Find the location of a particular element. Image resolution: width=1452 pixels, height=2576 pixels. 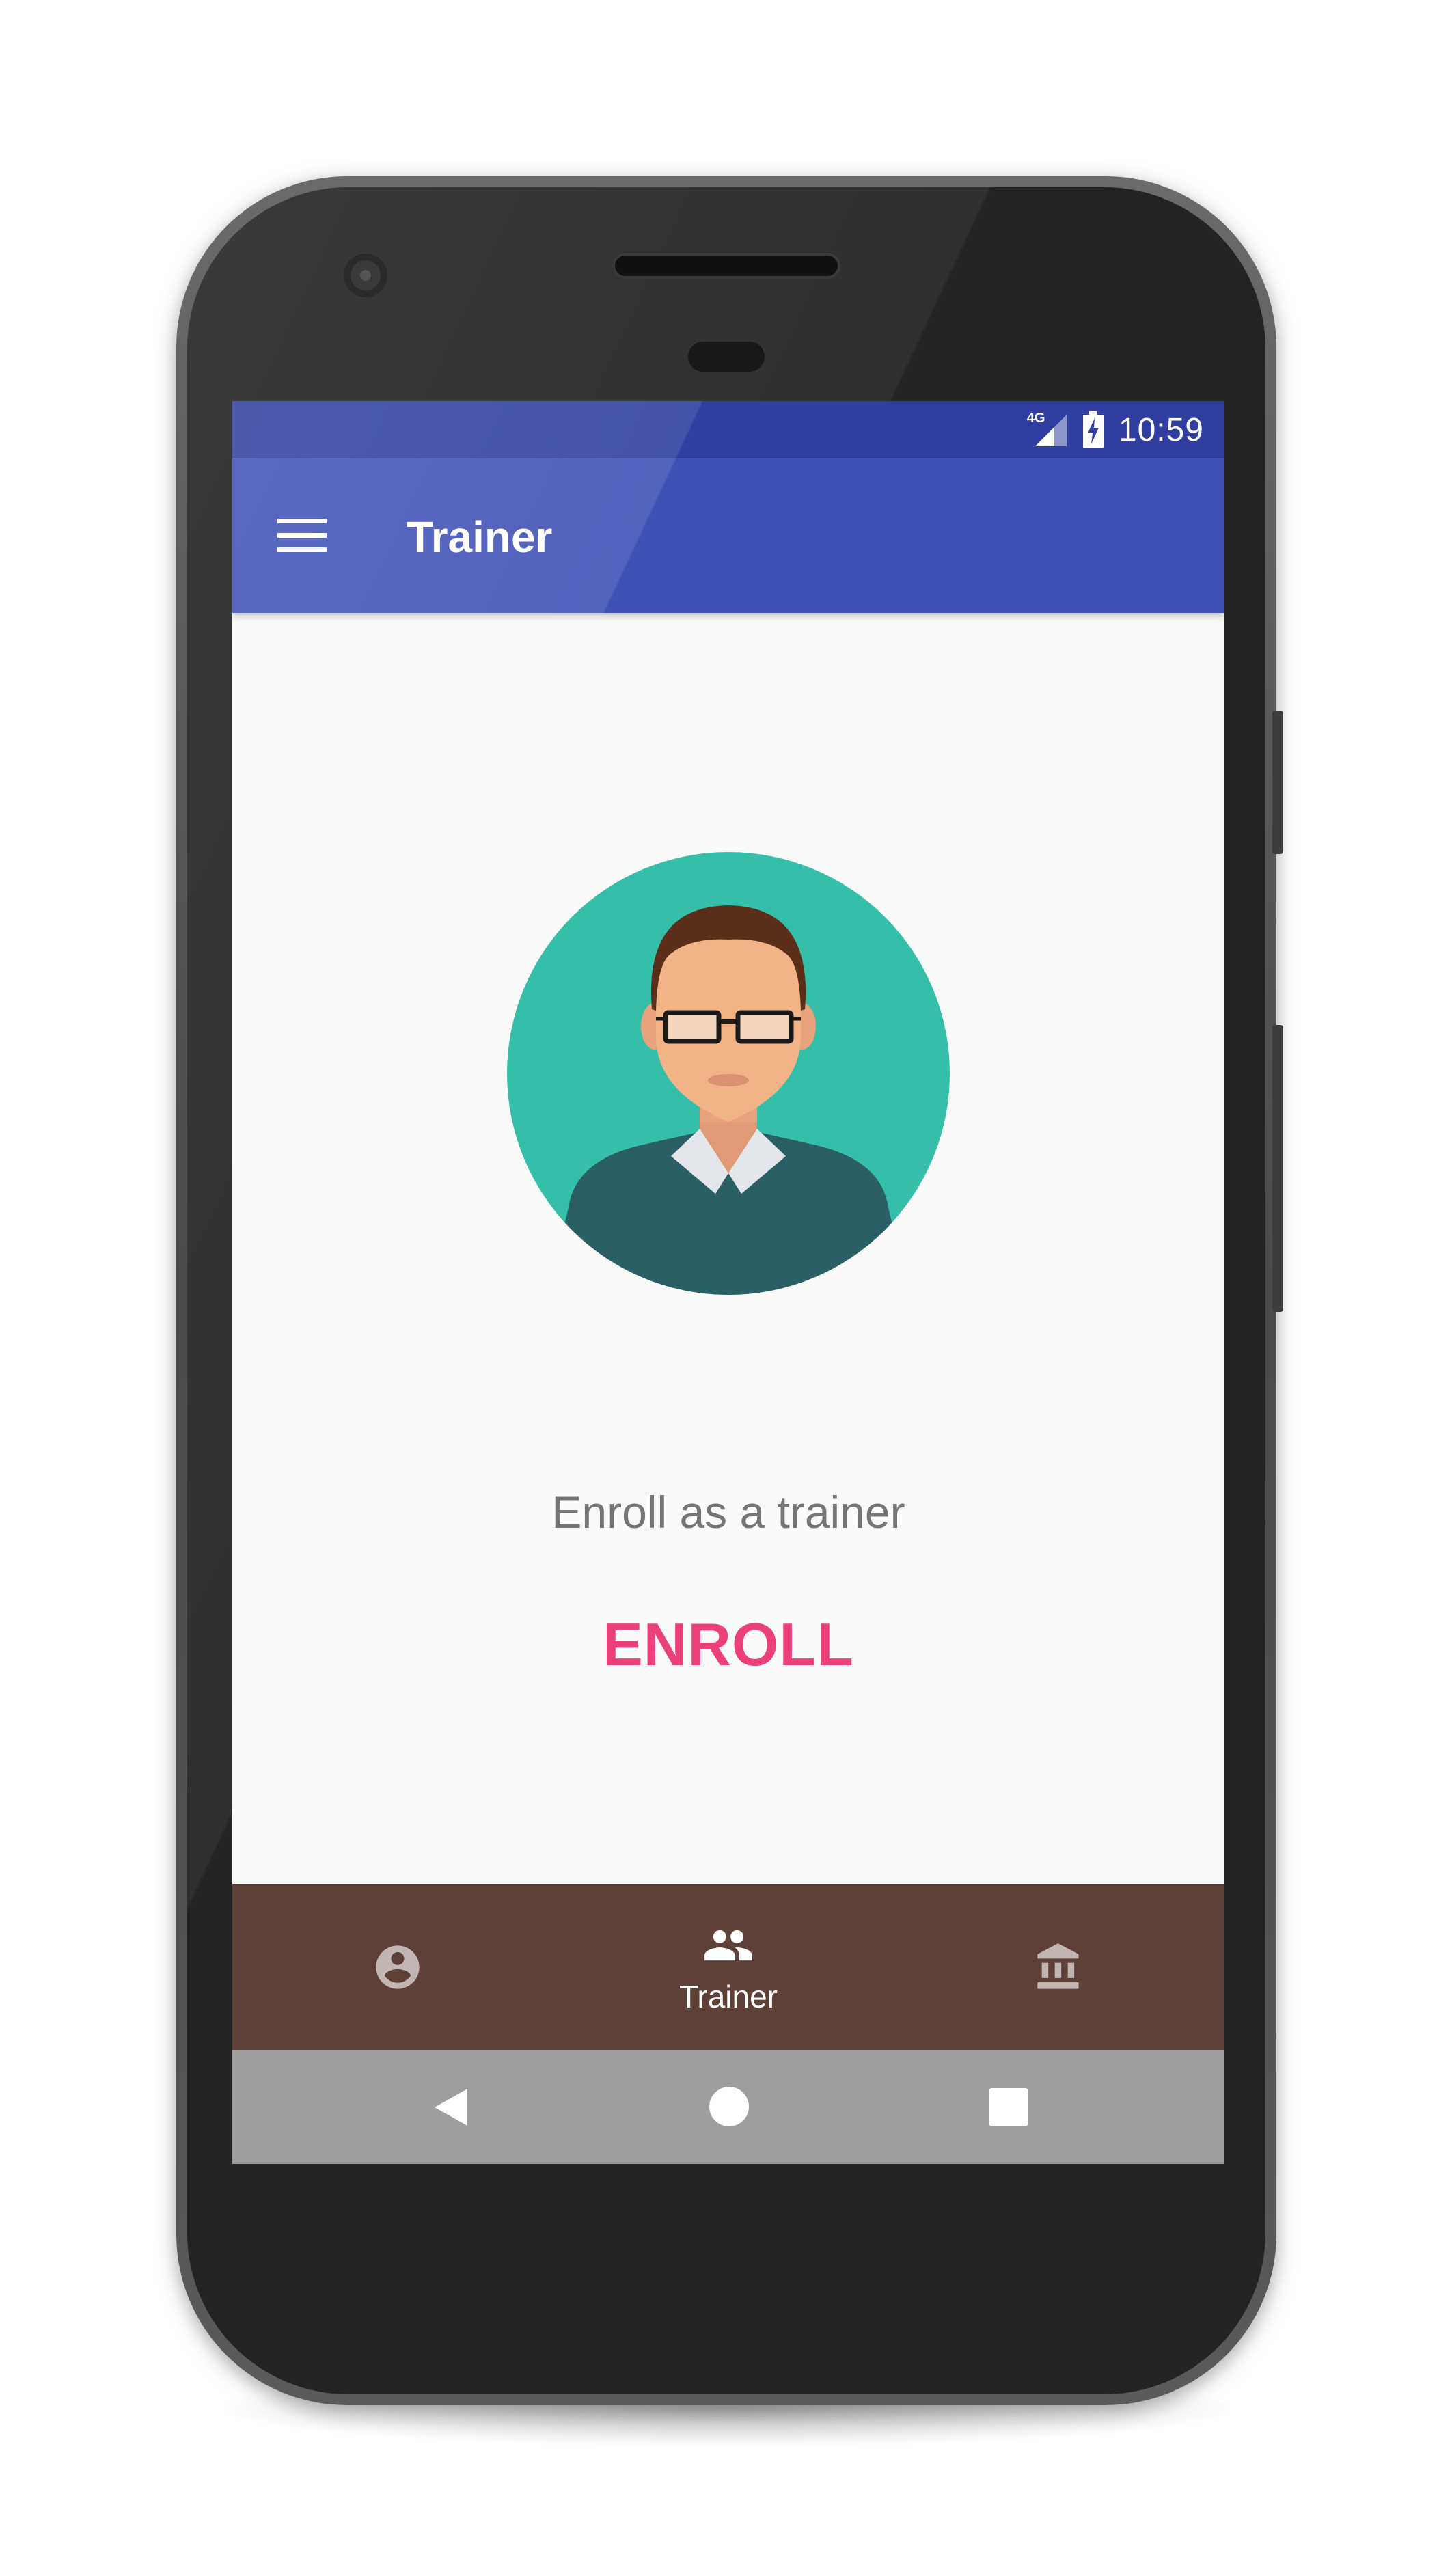

back-icon is located at coordinates (450, 2109).